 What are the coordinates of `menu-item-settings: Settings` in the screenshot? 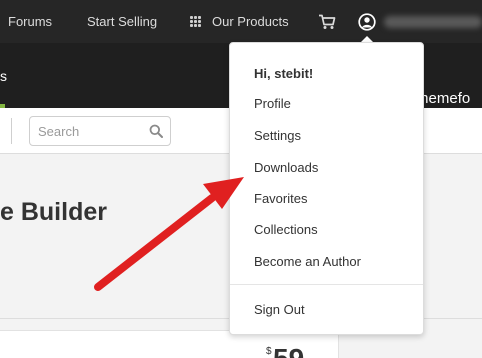 It's located at (277, 135).